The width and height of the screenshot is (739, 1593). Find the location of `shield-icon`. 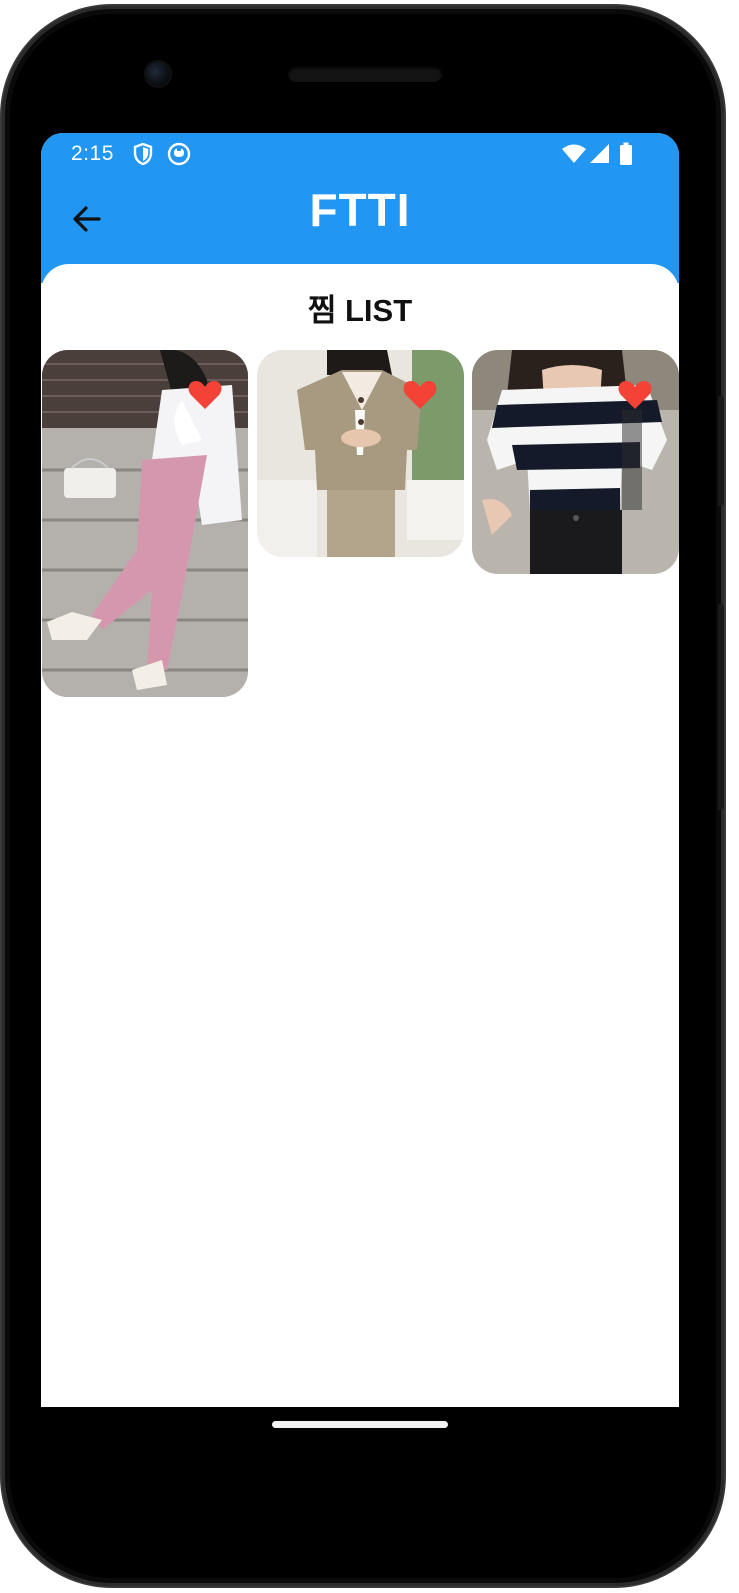

shield-icon is located at coordinates (143, 154).